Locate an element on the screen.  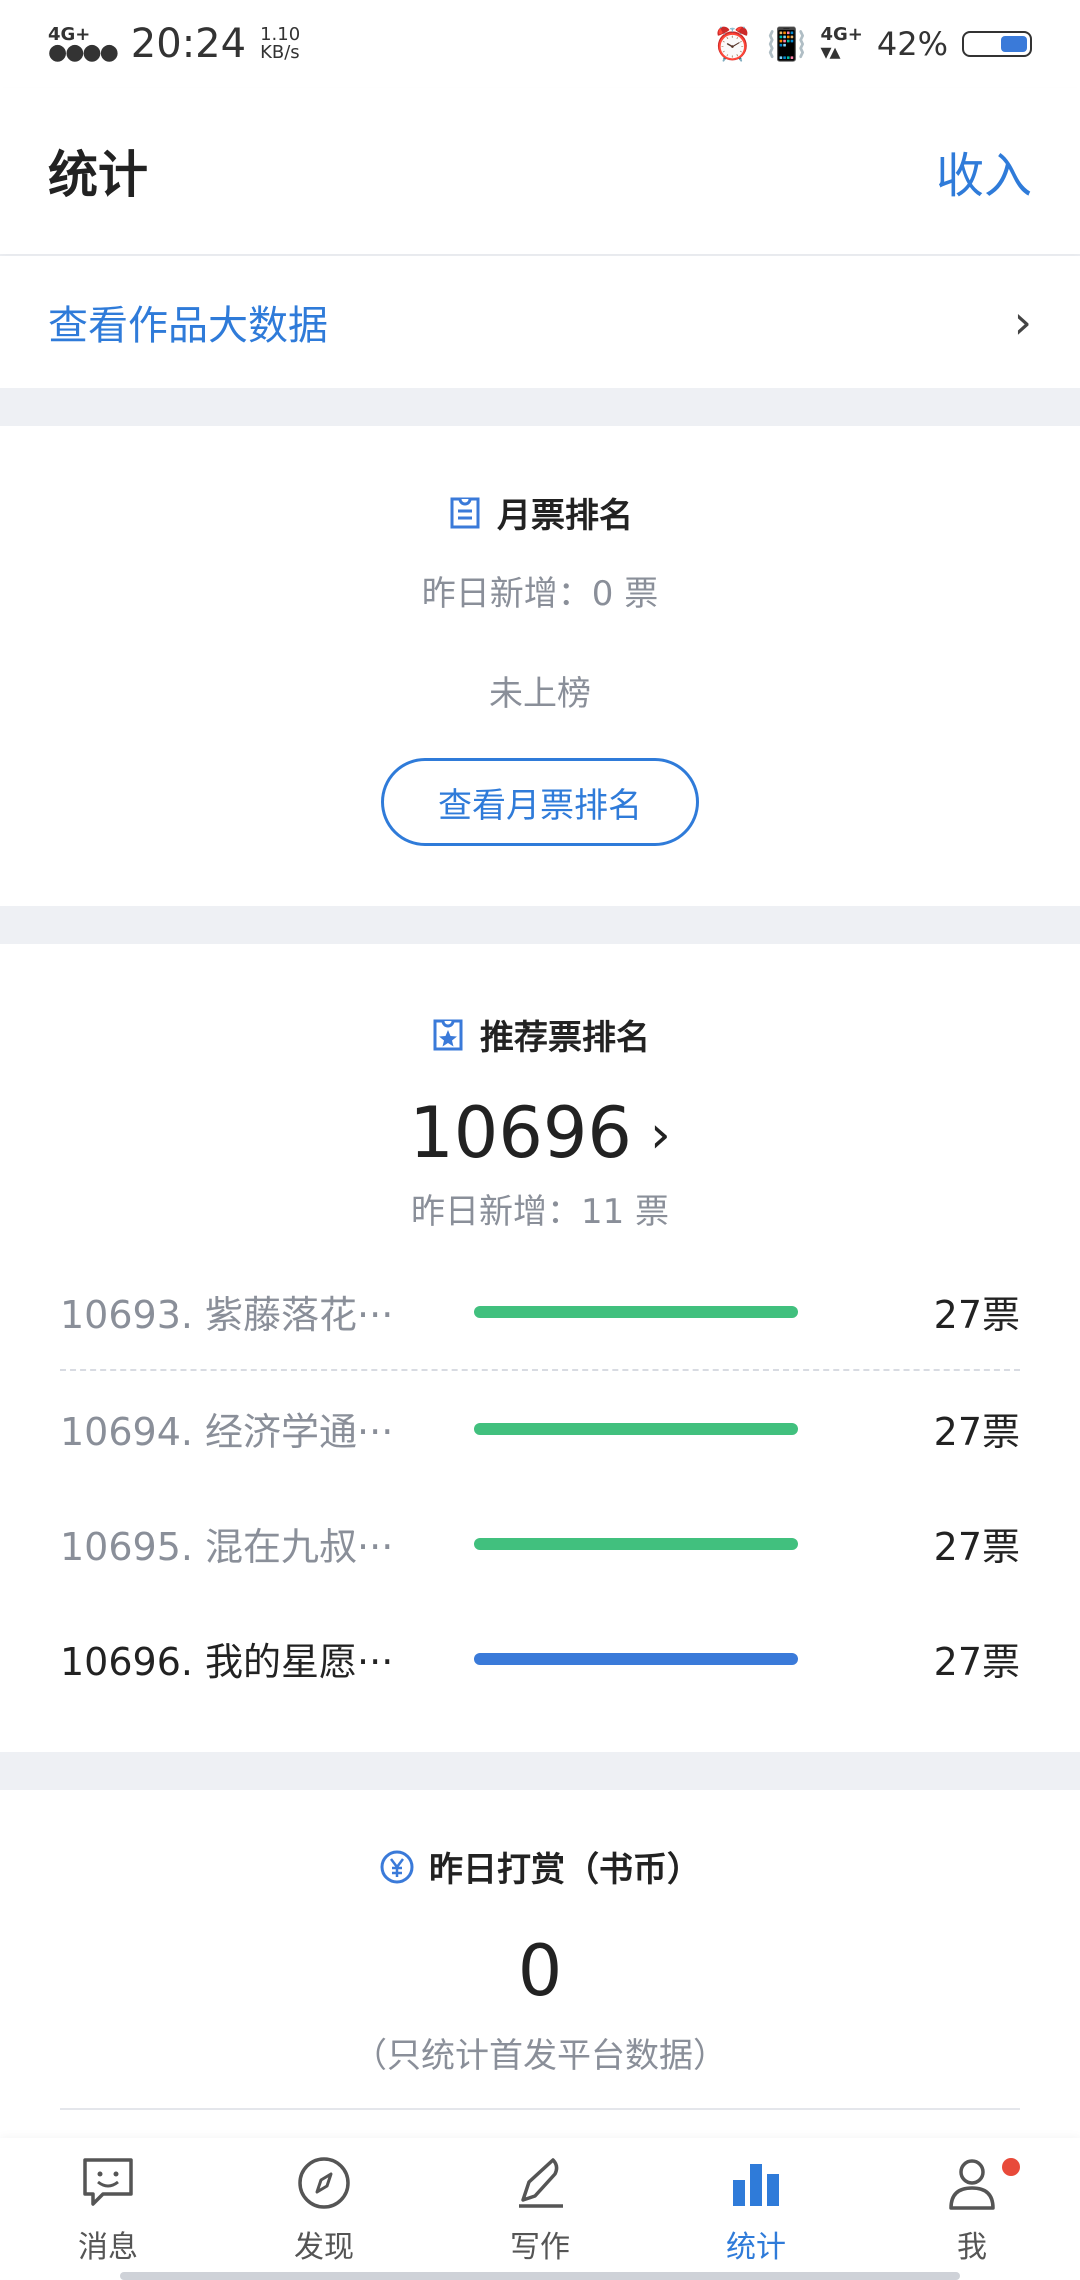
nav-item-write: 写作 is located at coordinates (540, 2209).